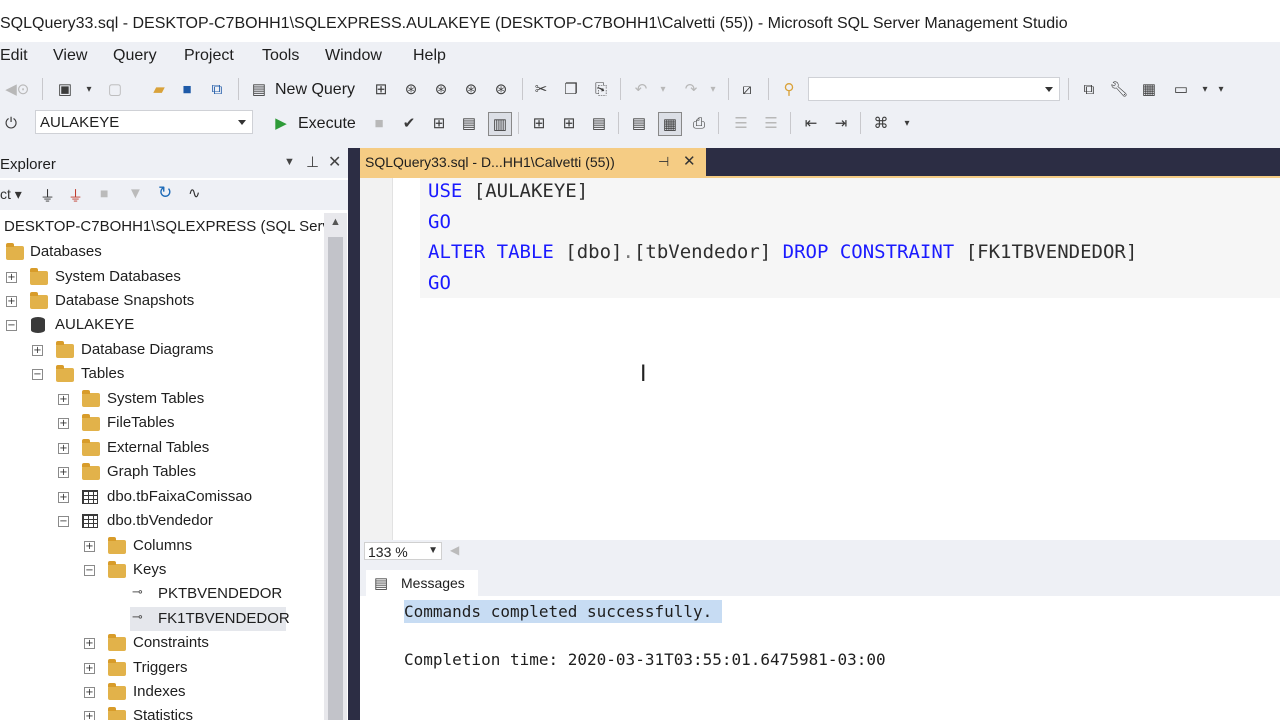 This screenshot has height=720, width=1280. What do you see at coordinates (539, 123) in the screenshot?
I see `include-actual-plan-icon: ⊞` at bounding box center [539, 123].